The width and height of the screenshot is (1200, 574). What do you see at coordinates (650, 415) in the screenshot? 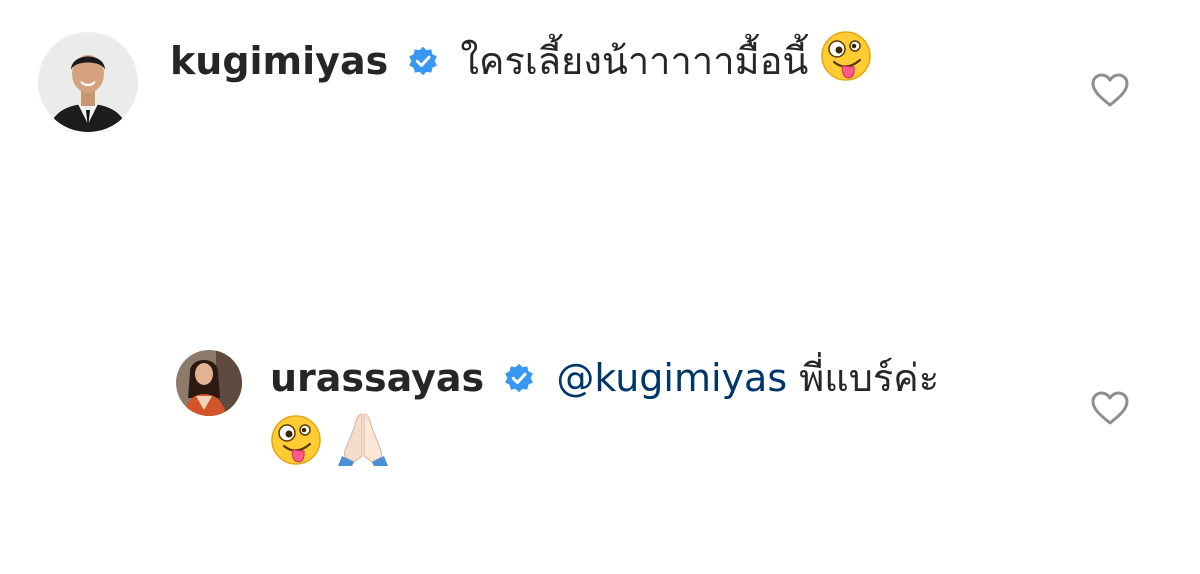
I see `comment-line: urassayas @kugimiyas พี่แบร์ค่ะ` at bounding box center [650, 415].